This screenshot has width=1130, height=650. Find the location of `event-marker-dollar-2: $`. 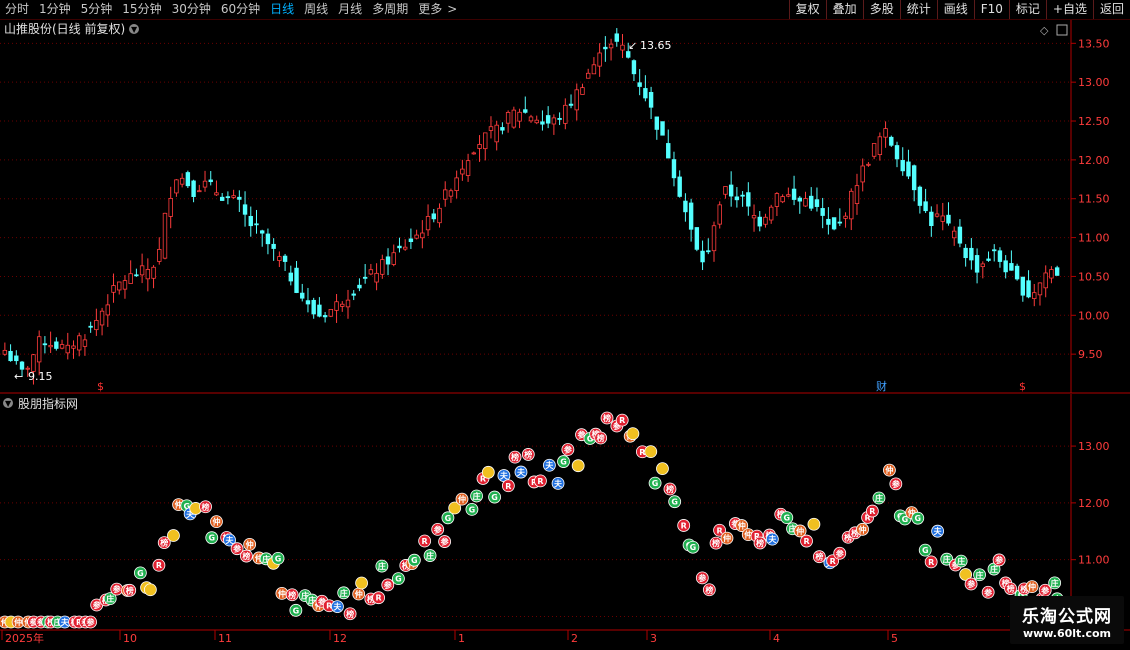

event-marker-dollar-2: $ is located at coordinates (1022, 386).